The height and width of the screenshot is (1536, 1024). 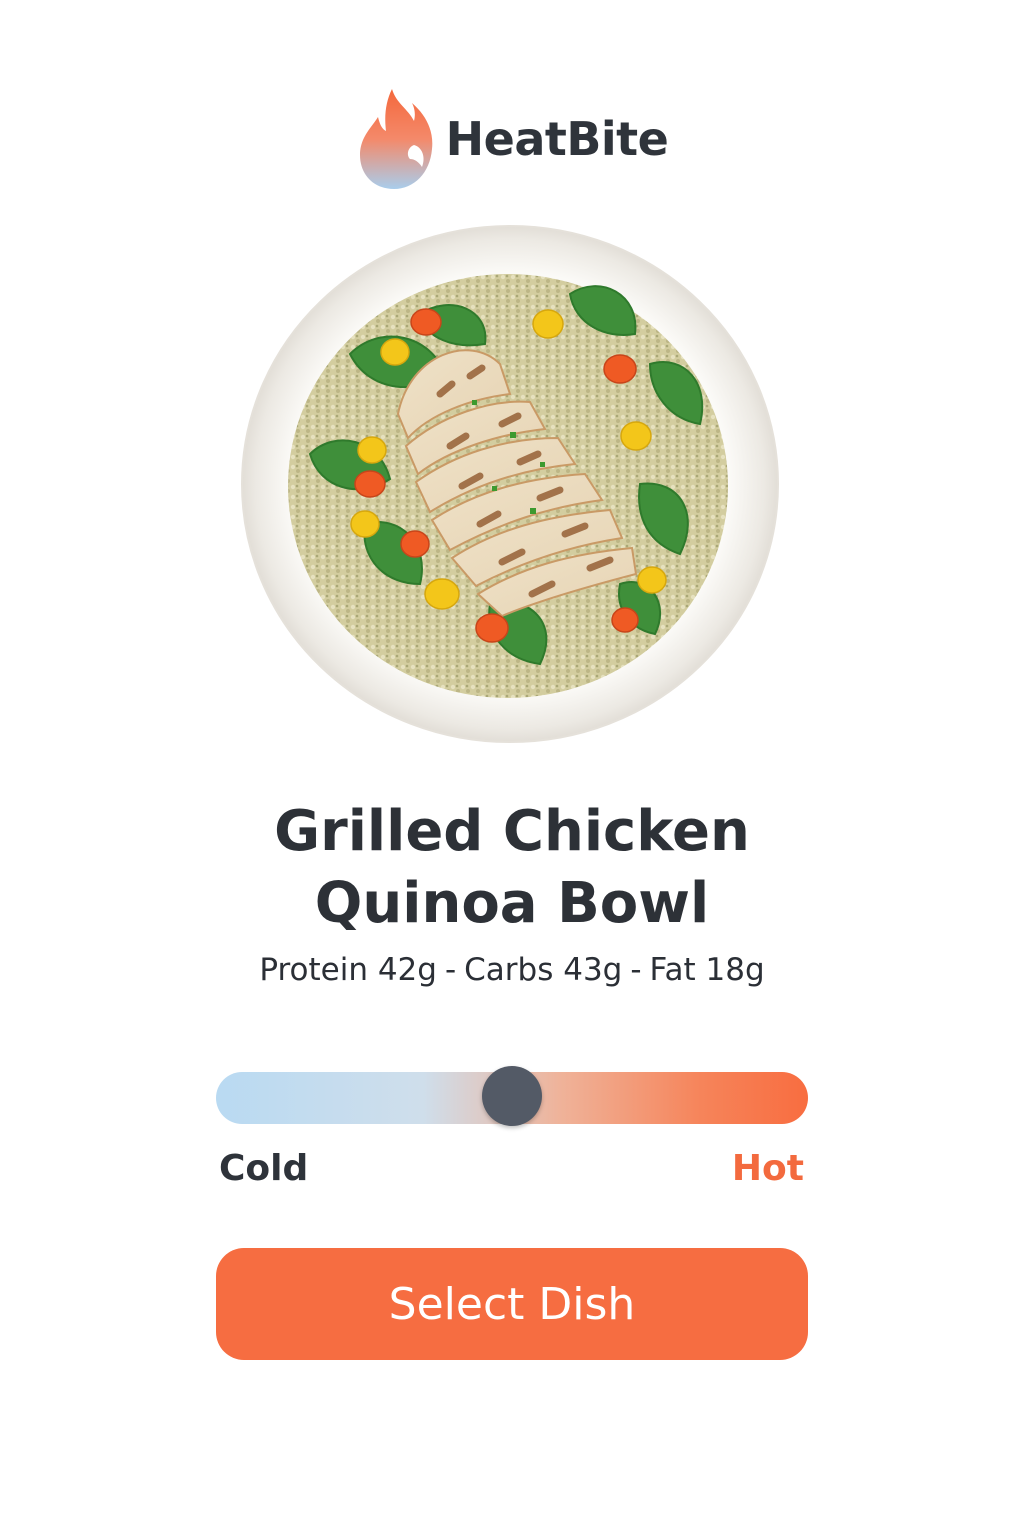 I want to click on hot-label: Hot, so click(x=767, y=1168).